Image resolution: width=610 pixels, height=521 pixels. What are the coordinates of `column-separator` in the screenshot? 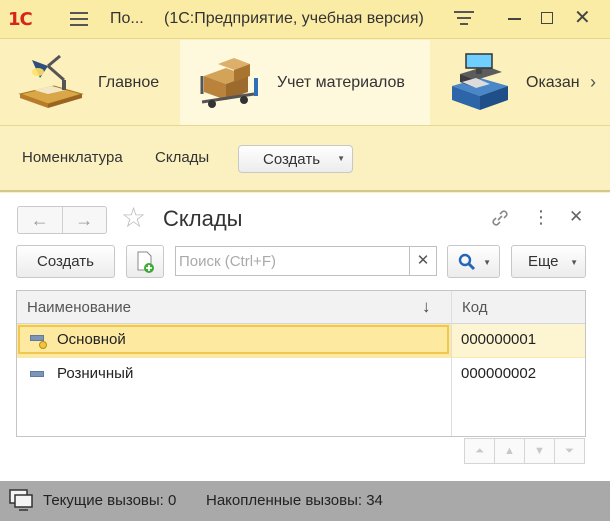 It's located at (451, 363).